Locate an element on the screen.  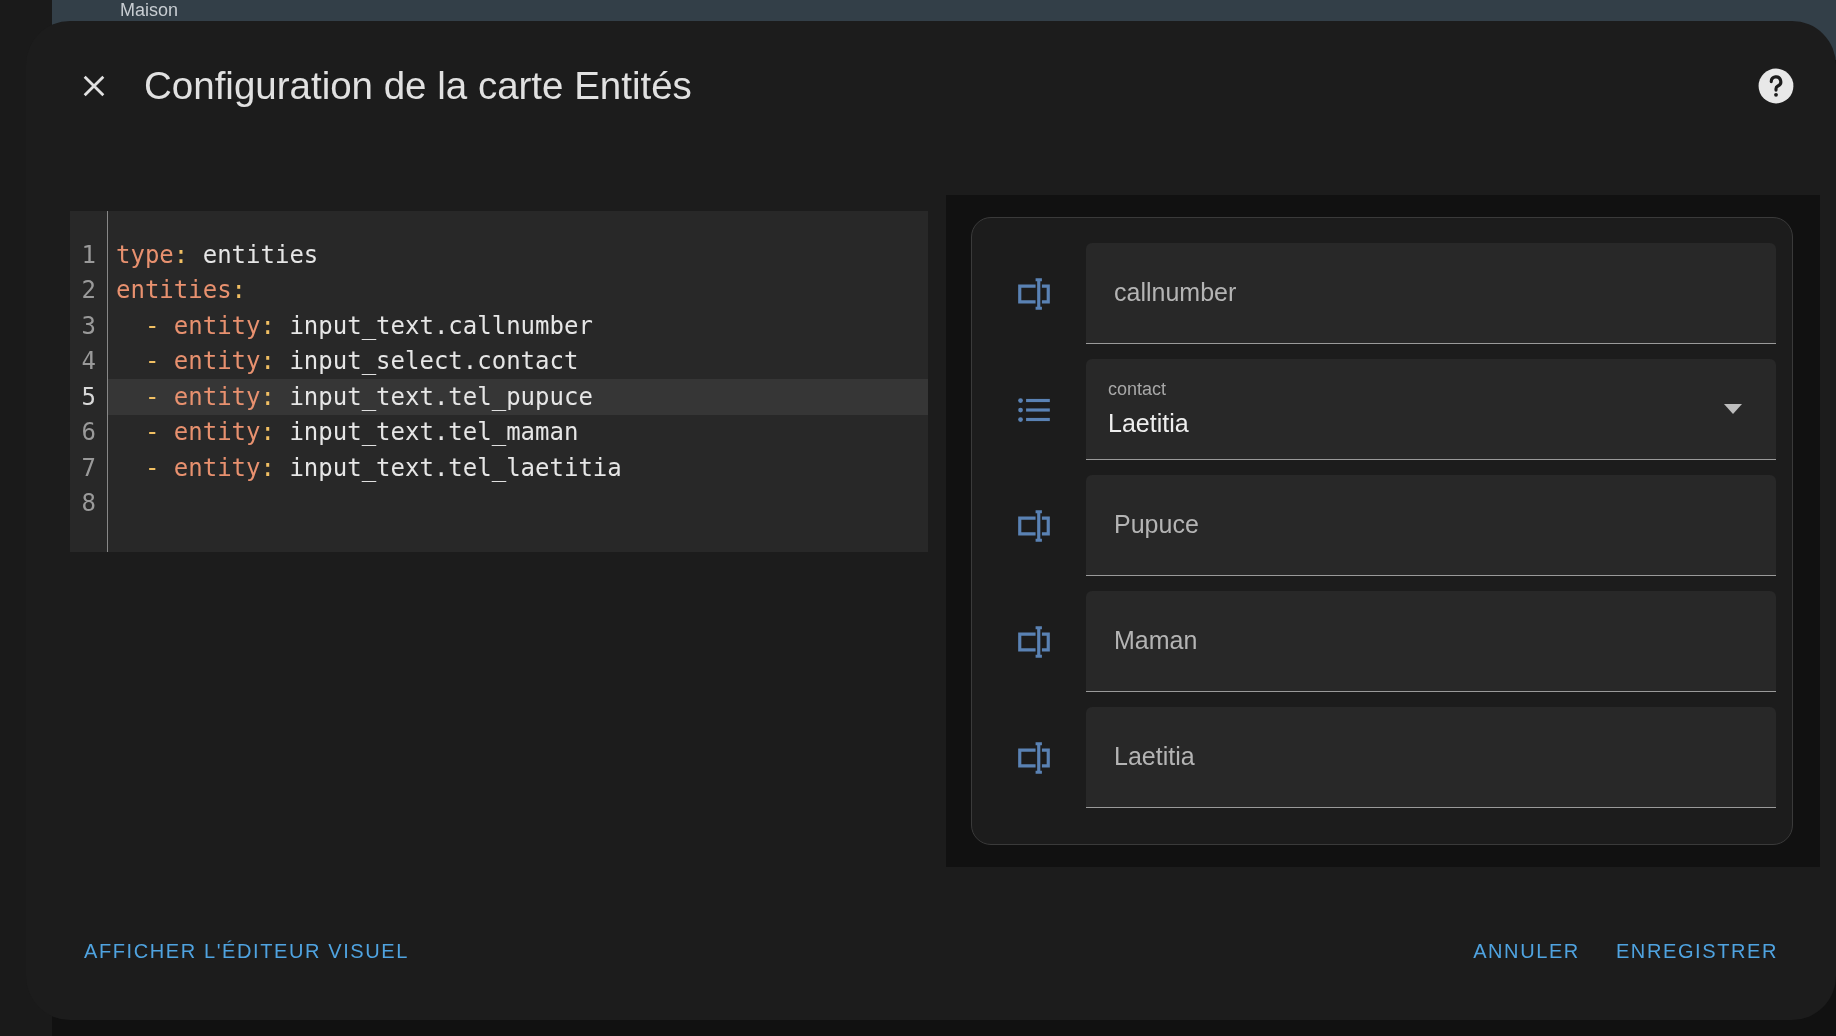
text-input-field: Maman is located at coordinates (1431, 641).